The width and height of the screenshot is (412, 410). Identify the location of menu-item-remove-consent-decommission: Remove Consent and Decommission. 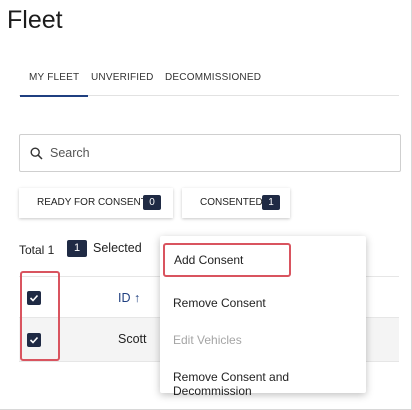
(263, 379).